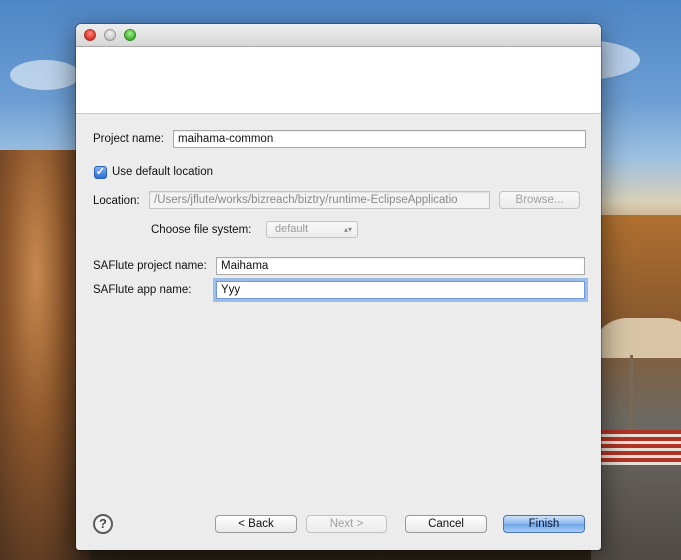 Image resolution: width=681 pixels, height=560 pixels. What do you see at coordinates (116, 201) in the screenshot?
I see `location-label: Location:` at bounding box center [116, 201].